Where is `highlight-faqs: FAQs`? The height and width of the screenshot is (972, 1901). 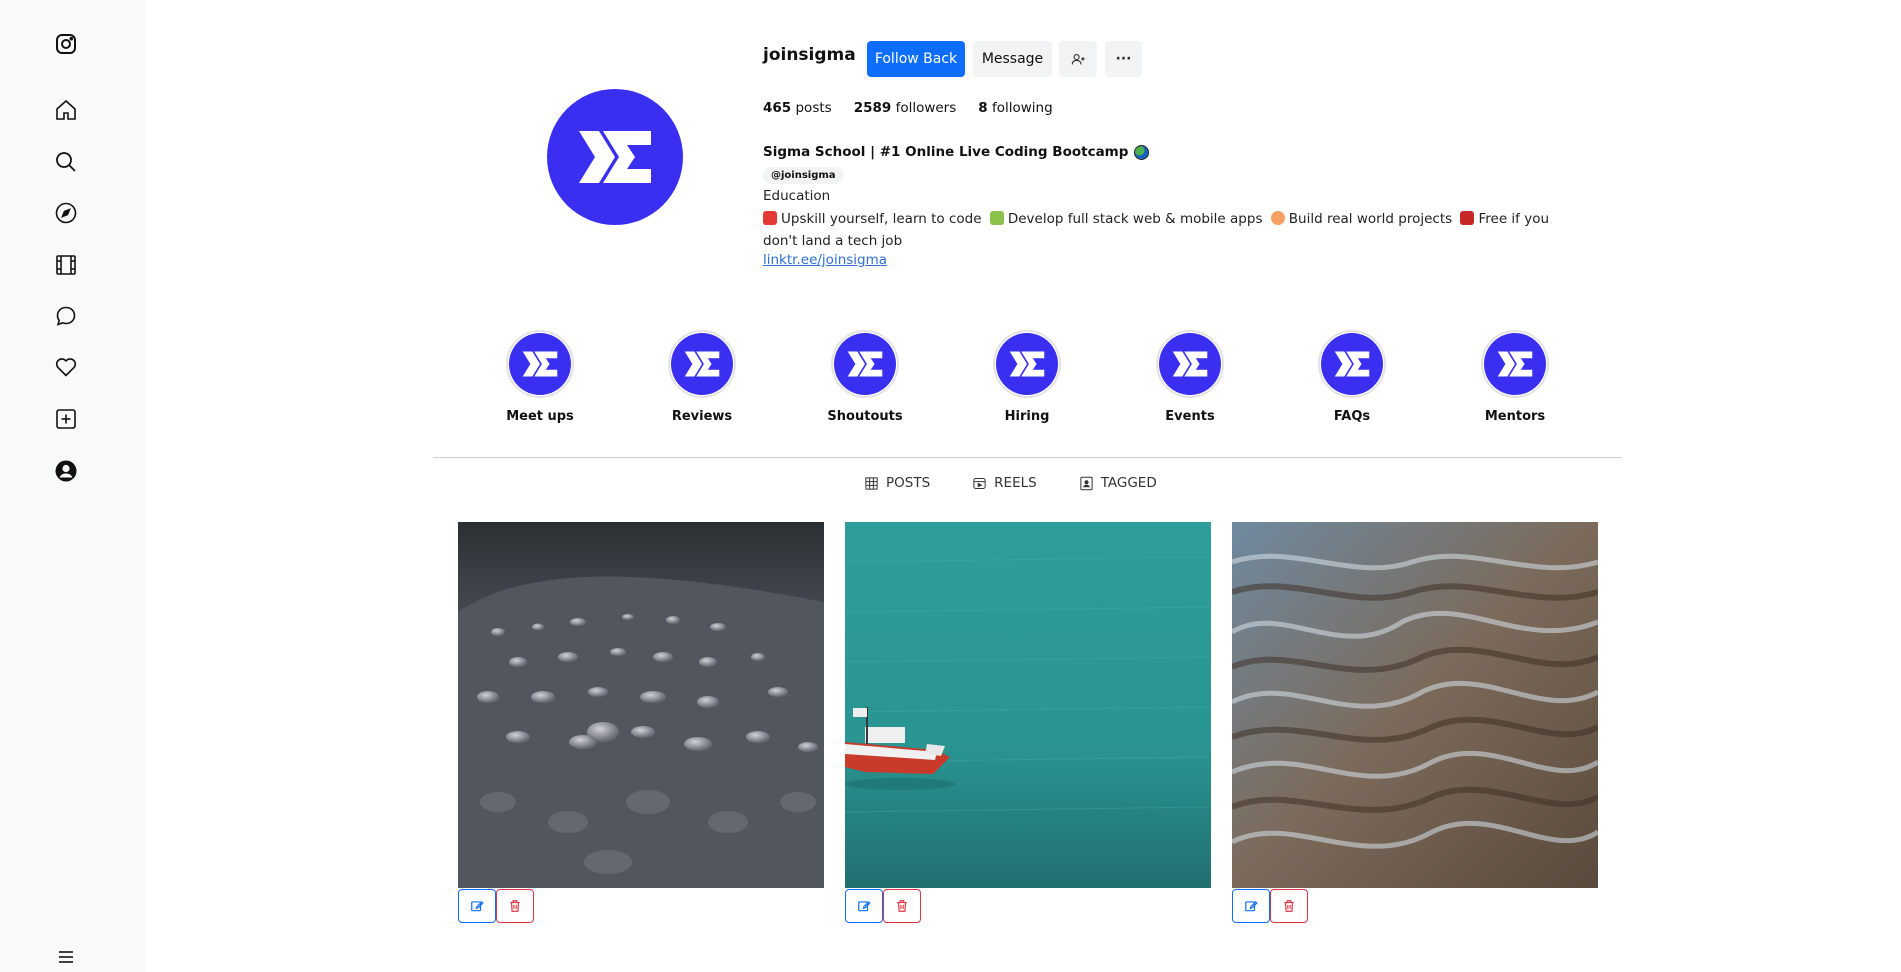
highlight-faqs: FAQs is located at coordinates (1352, 377).